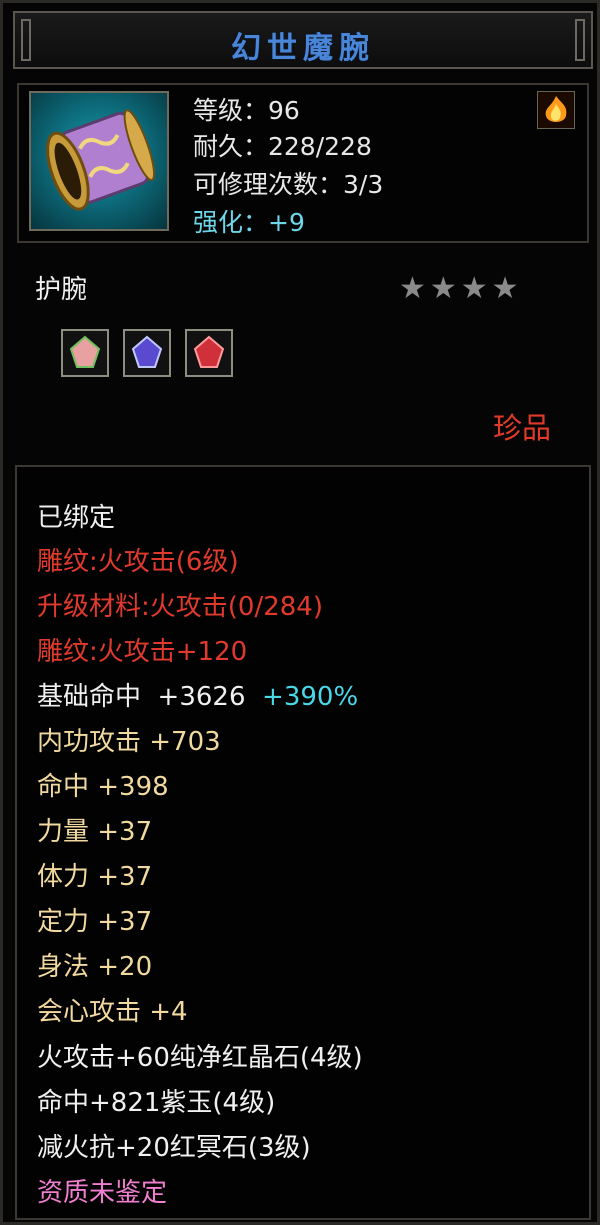 This screenshot has height=1225, width=600. I want to click on crit-line: 会心攻击 +4, so click(112, 1012).